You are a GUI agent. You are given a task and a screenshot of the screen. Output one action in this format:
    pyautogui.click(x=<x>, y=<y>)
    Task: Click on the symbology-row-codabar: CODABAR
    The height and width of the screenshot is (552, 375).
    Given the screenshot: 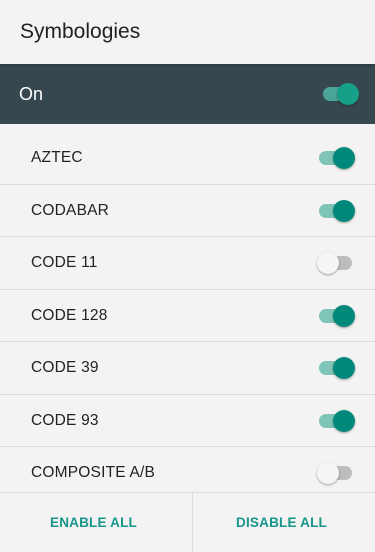 What is the action you would take?
    pyautogui.click(x=187, y=211)
    